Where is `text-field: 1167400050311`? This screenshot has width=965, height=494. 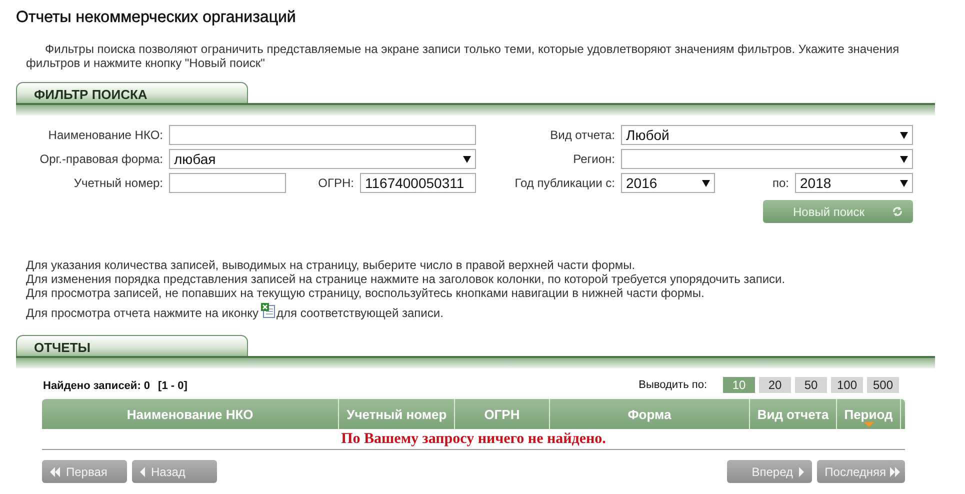
text-field: 1167400050311 is located at coordinates (418, 183).